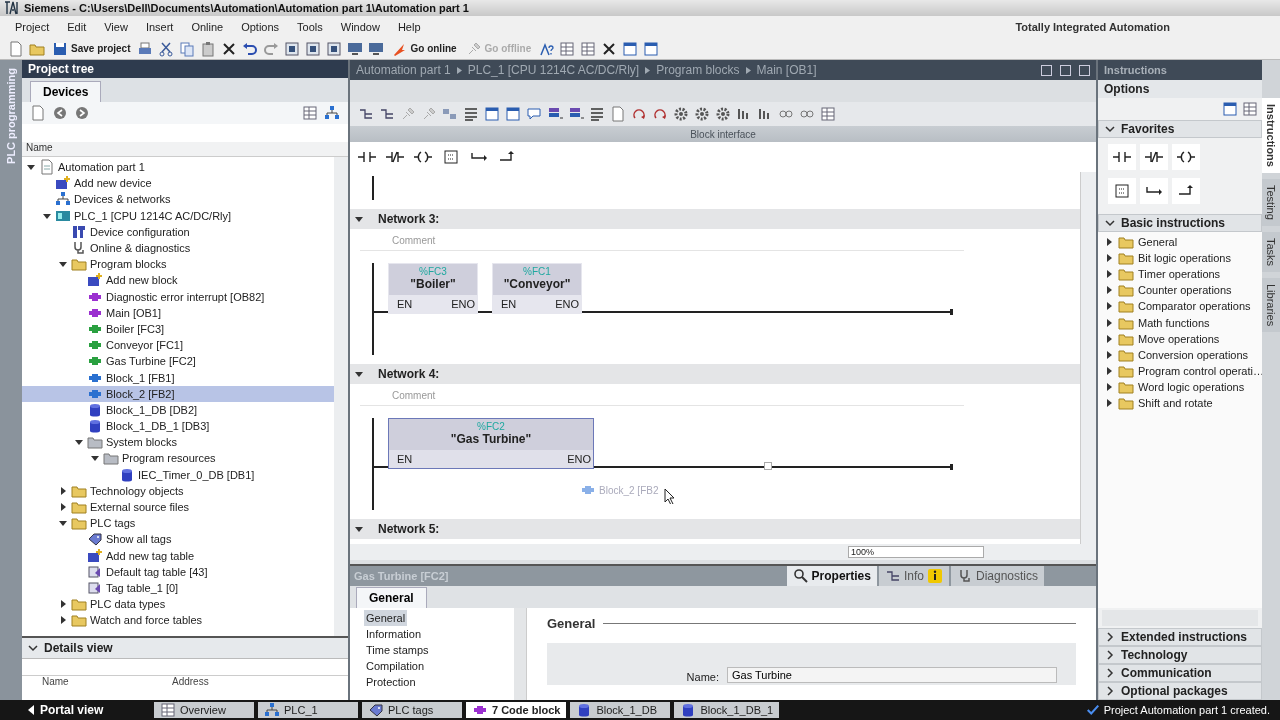 The width and height of the screenshot is (1280, 720). Describe the element at coordinates (1180, 691) in the screenshot. I see `section-header: Optional packages` at that location.